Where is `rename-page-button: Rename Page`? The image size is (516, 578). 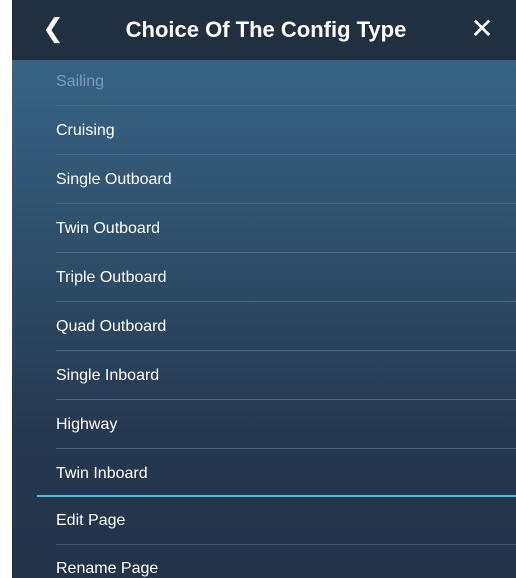
rename-page-button: Rename Page is located at coordinates (264, 561).